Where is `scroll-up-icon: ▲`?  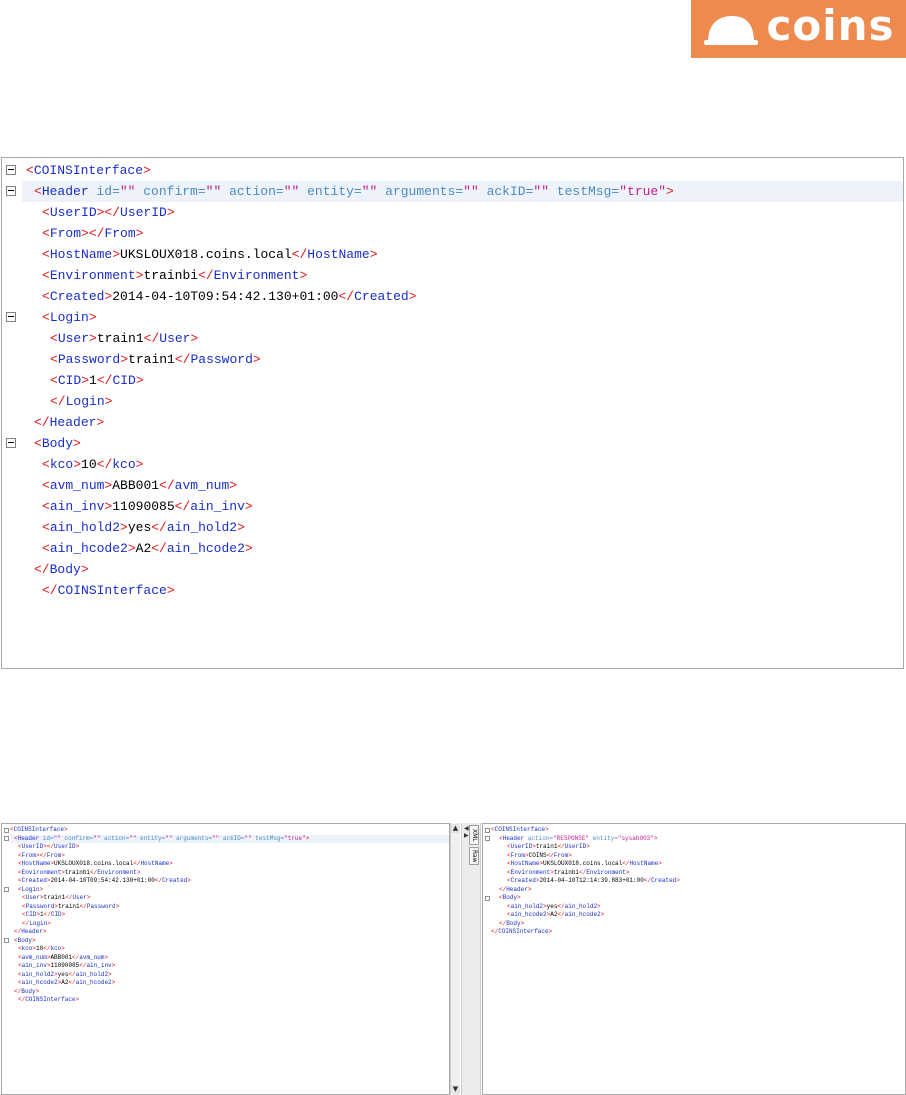
scroll-up-icon: ▲ is located at coordinates (455, 828).